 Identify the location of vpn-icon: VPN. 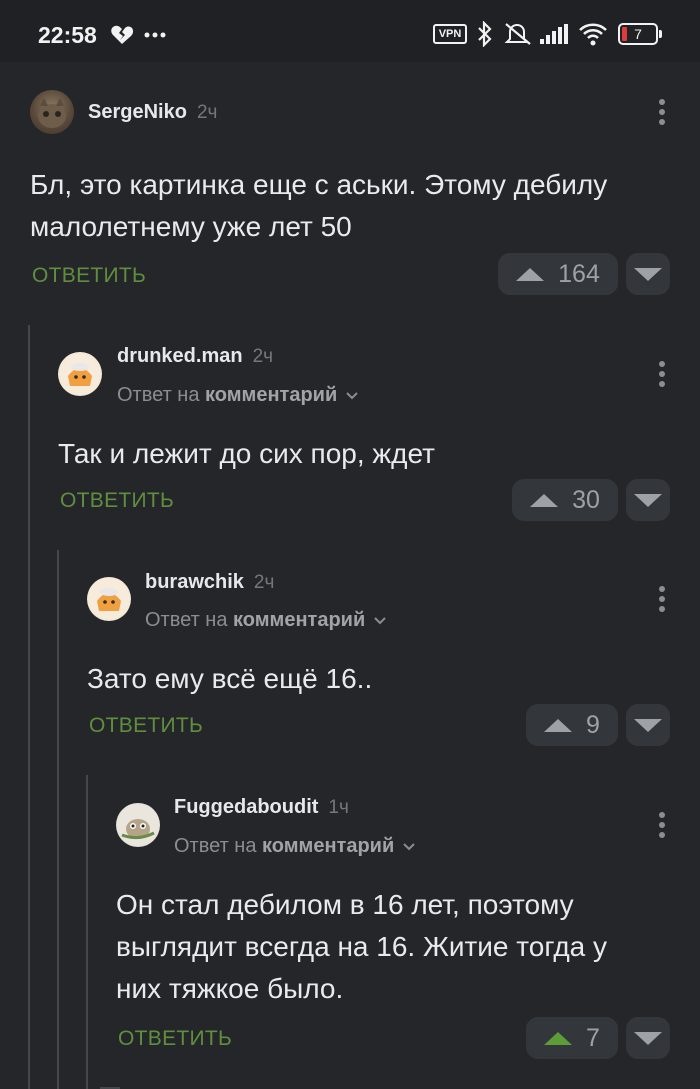
(450, 34).